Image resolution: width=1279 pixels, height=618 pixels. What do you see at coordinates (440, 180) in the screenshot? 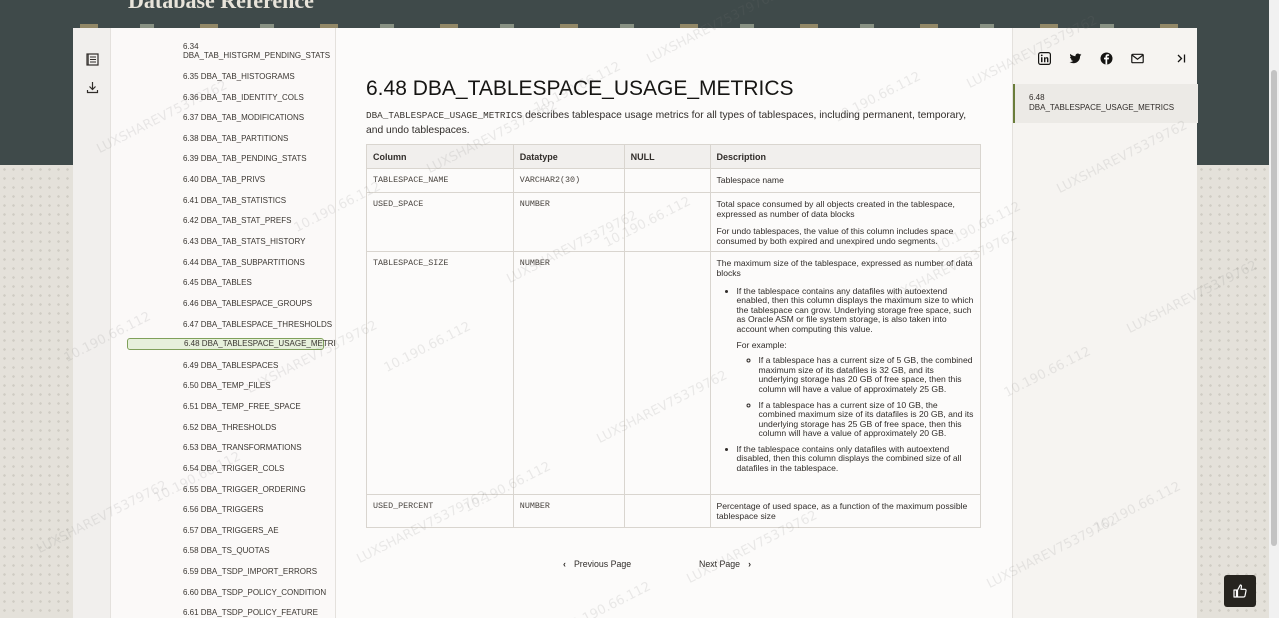
I see `cell-column: TABLESPACE_NAME` at bounding box center [440, 180].